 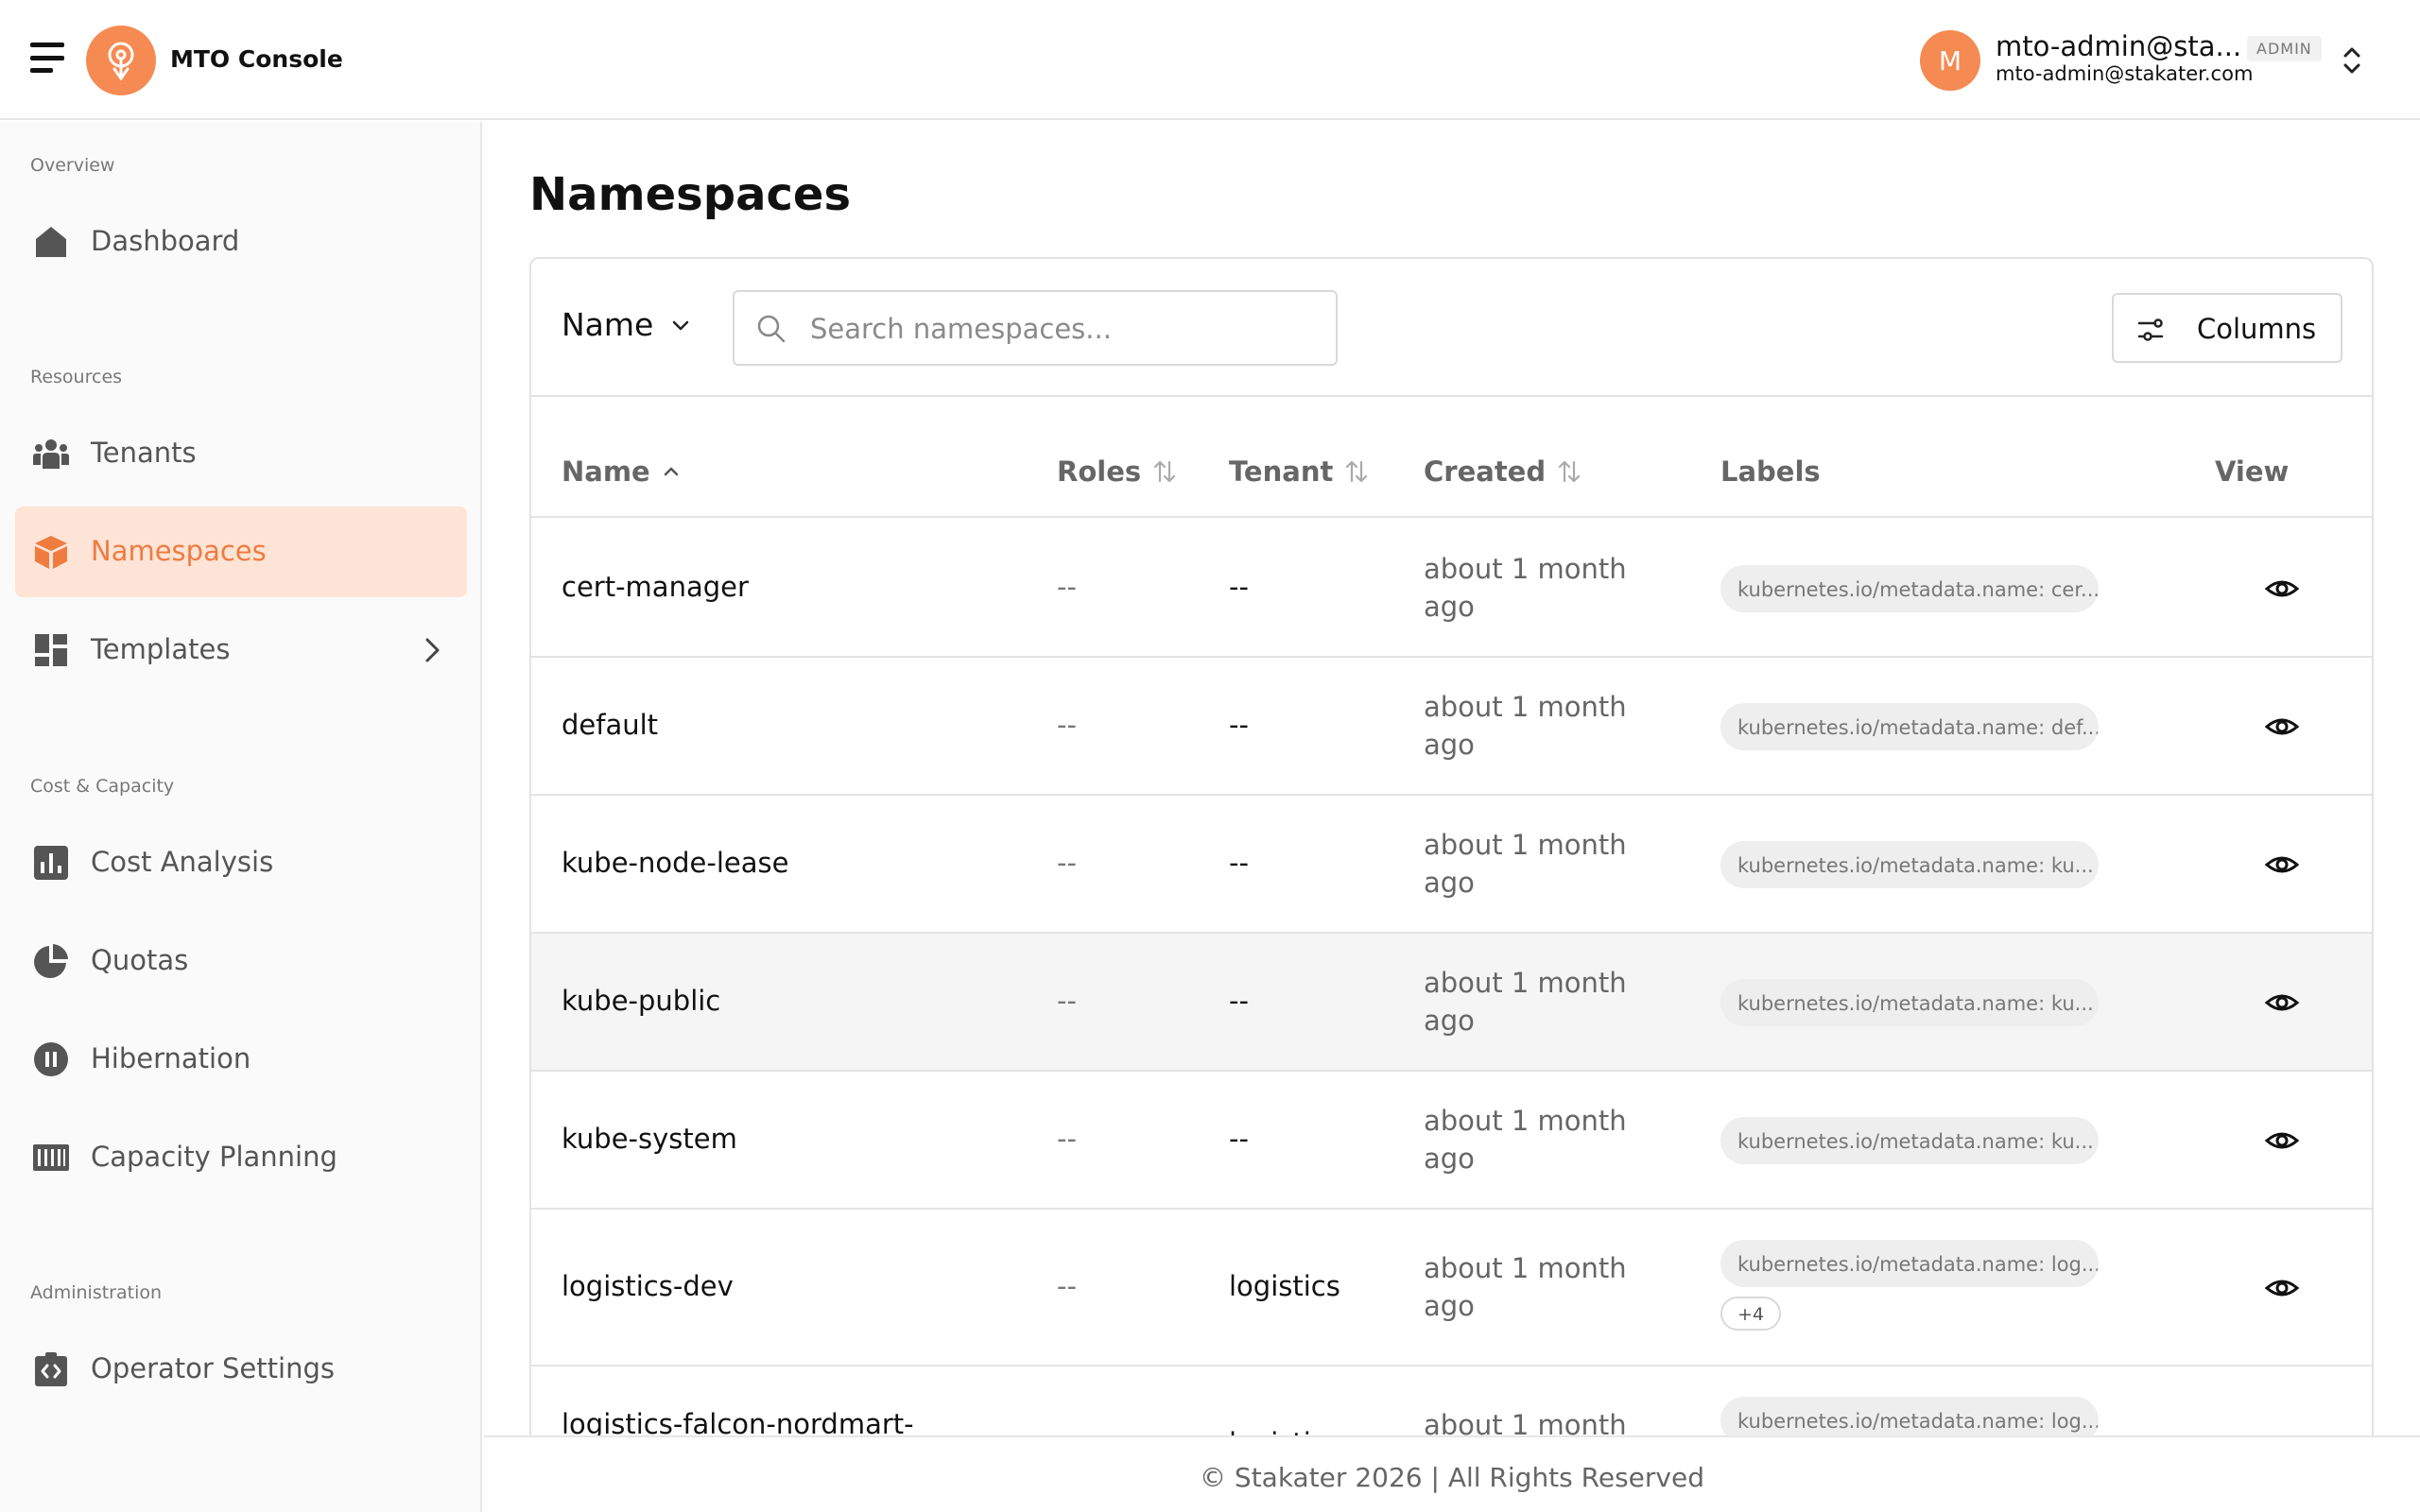 I want to click on column-header-label: Roles, so click(x=1099, y=471).